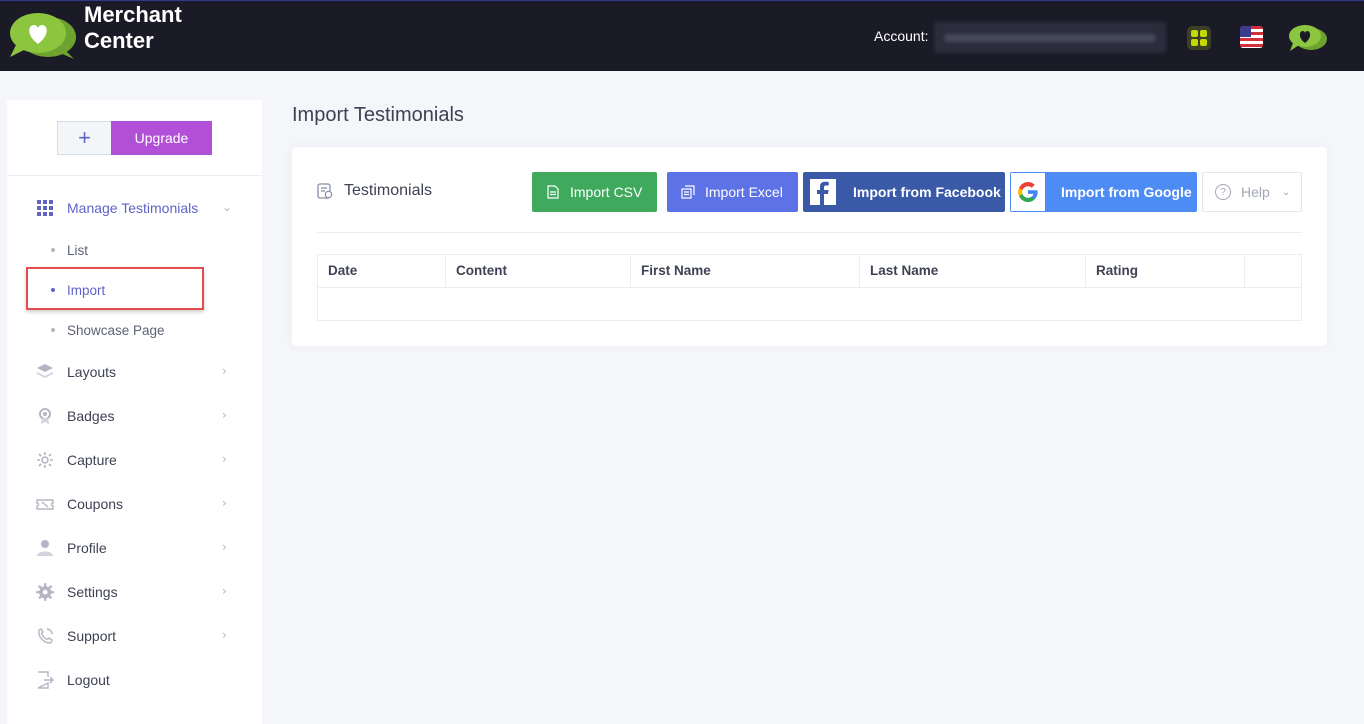 The width and height of the screenshot is (1364, 724). Describe the element at coordinates (1126, 192) in the screenshot. I see `import-google-label: Import from Google` at that location.